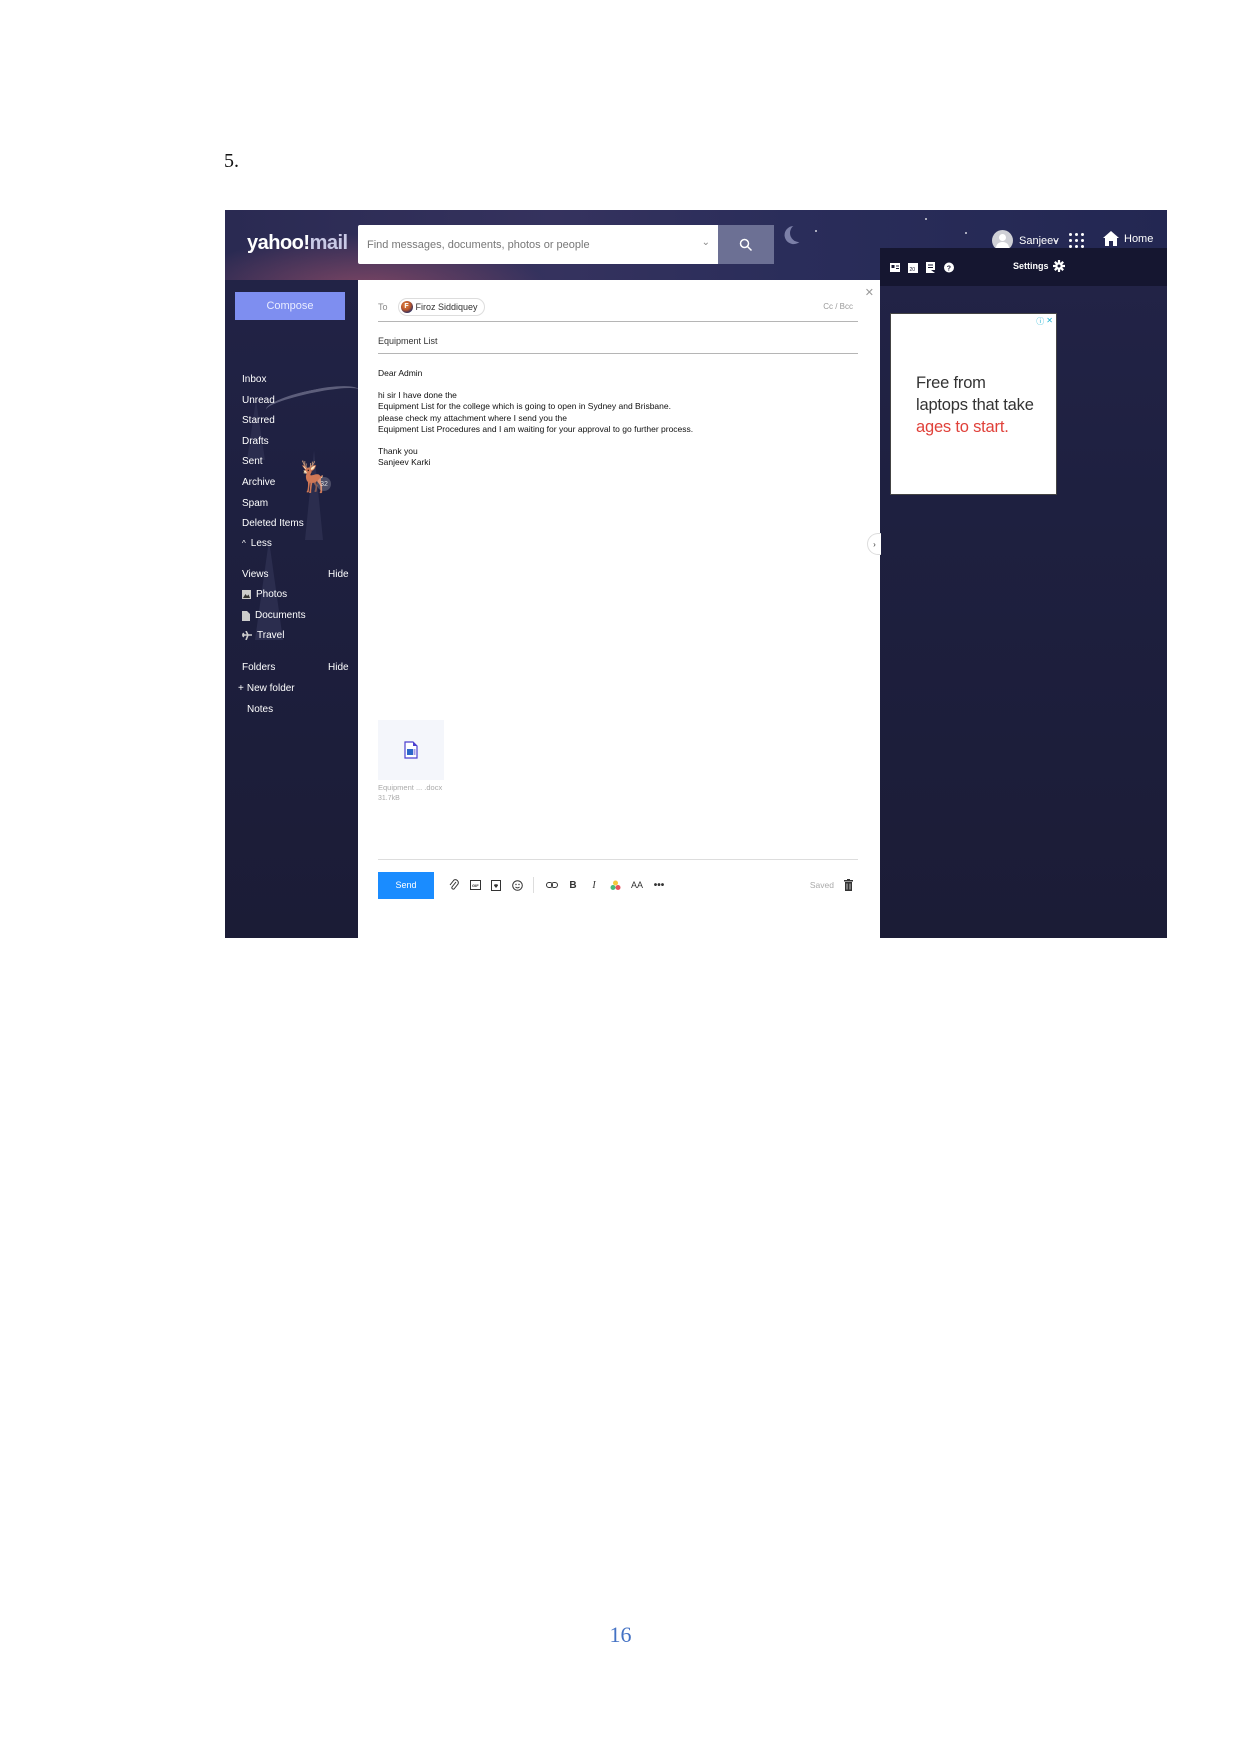  Describe the element at coordinates (263, 635) in the screenshot. I see `sidebar-item-travel: Travel` at that location.